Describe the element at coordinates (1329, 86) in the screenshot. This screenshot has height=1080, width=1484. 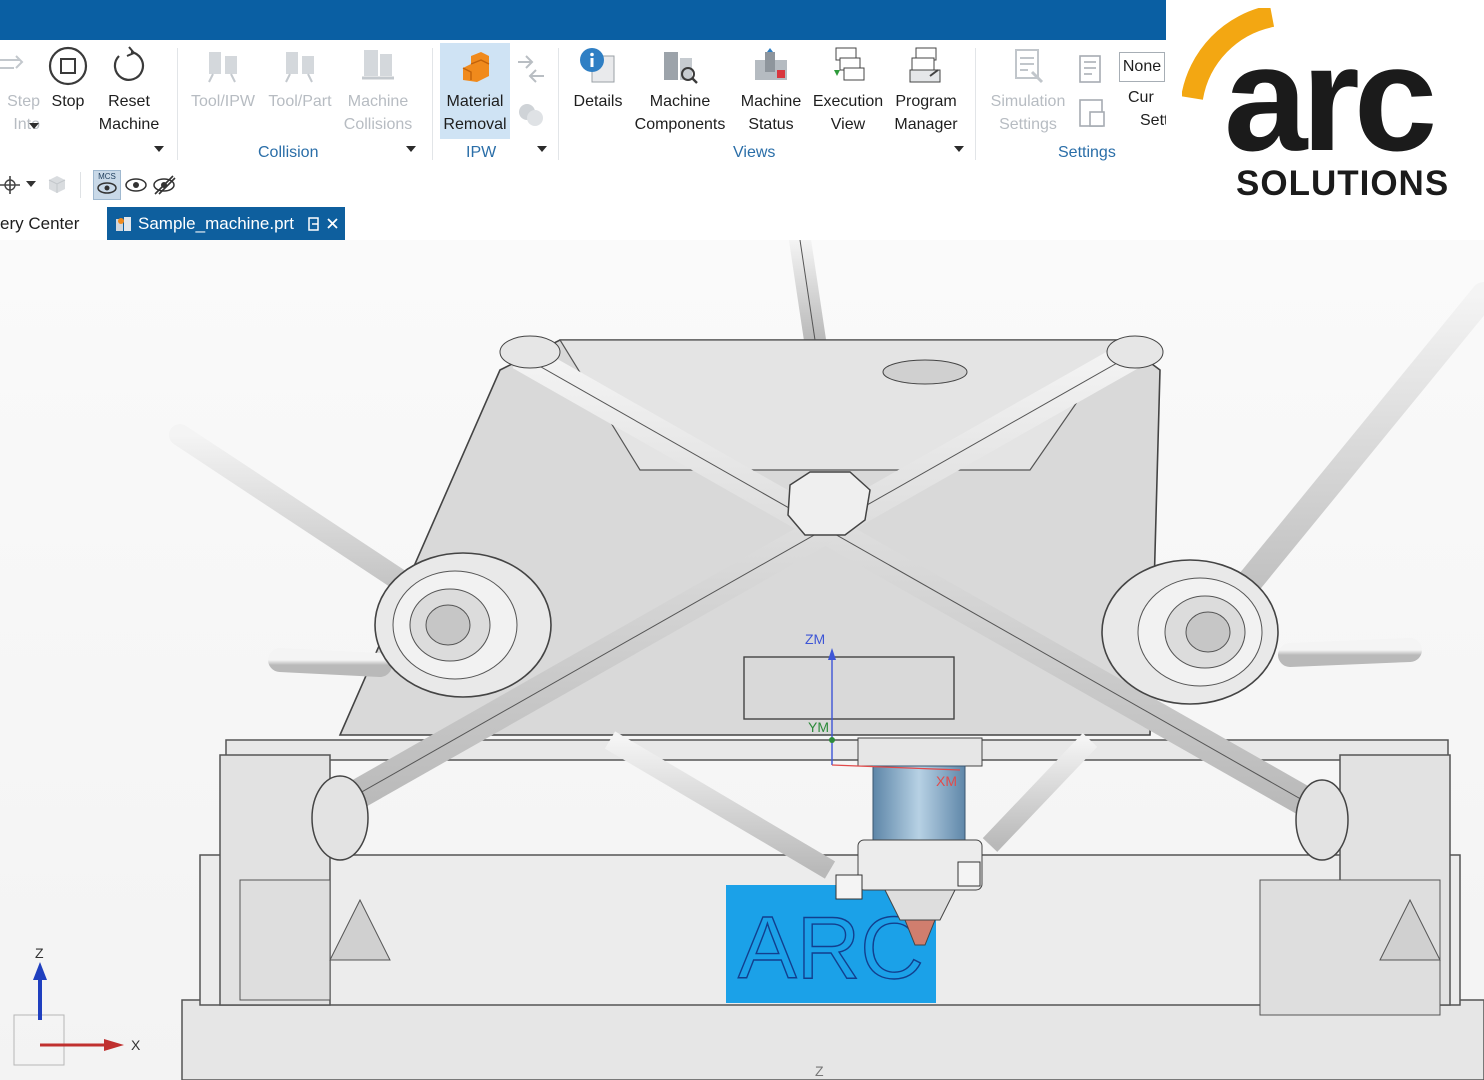
I see `logo-wordmark: arc` at that location.